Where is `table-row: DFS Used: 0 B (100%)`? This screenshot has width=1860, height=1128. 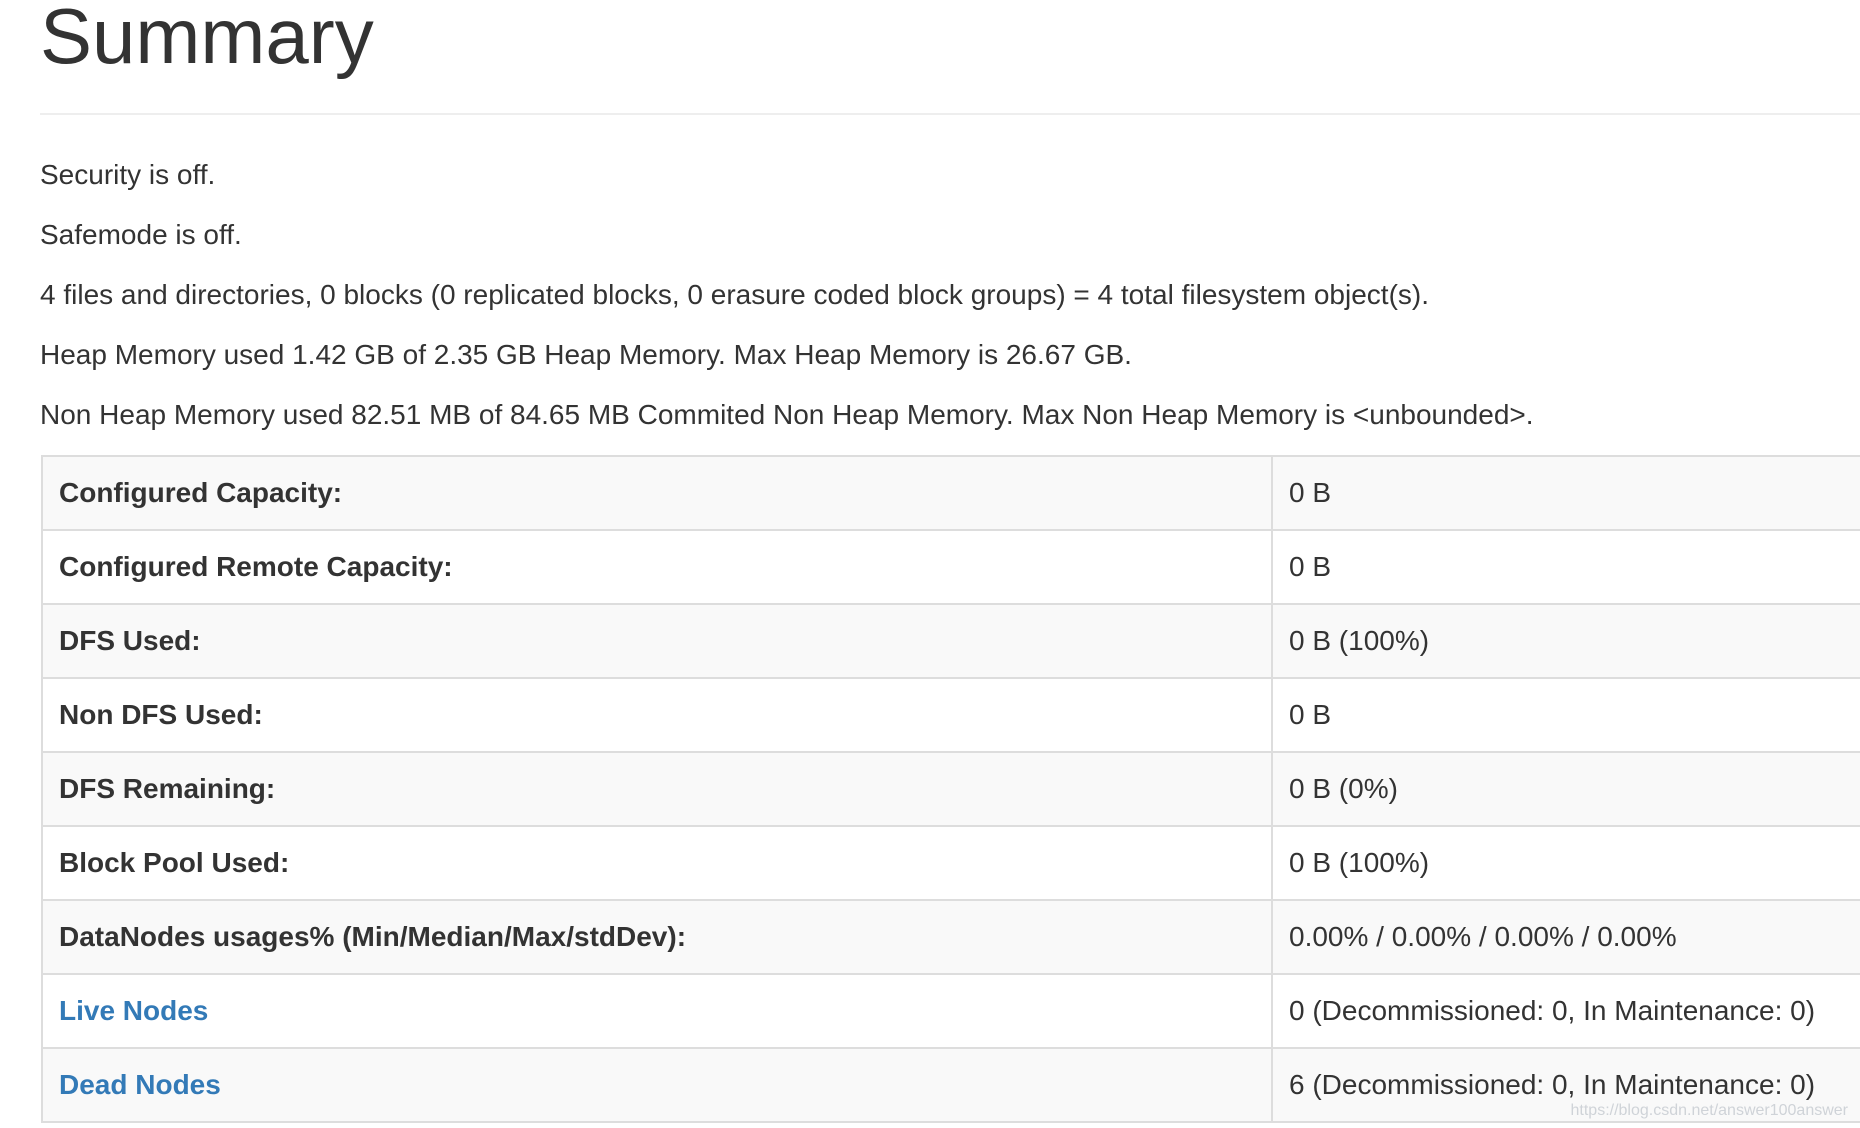
table-row: DFS Used: 0 B (100%) is located at coordinates (950, 641).